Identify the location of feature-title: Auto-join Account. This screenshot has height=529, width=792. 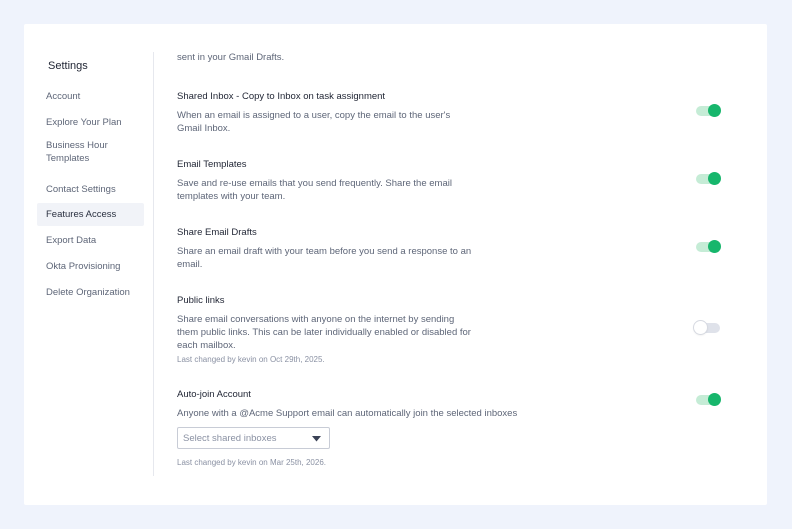
(214, 394).